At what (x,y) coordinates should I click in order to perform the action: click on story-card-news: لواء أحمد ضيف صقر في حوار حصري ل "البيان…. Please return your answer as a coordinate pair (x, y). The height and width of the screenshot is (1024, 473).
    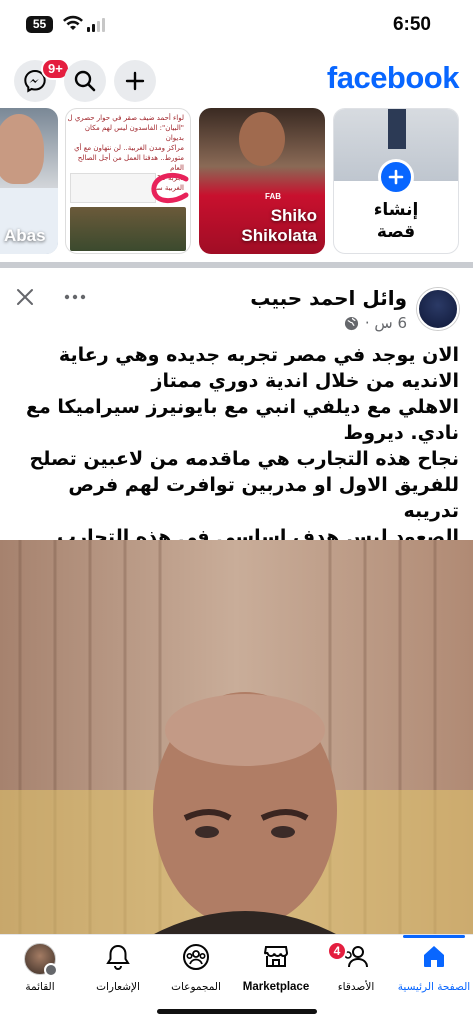
    Looking at the image, I should click on (128, 181).